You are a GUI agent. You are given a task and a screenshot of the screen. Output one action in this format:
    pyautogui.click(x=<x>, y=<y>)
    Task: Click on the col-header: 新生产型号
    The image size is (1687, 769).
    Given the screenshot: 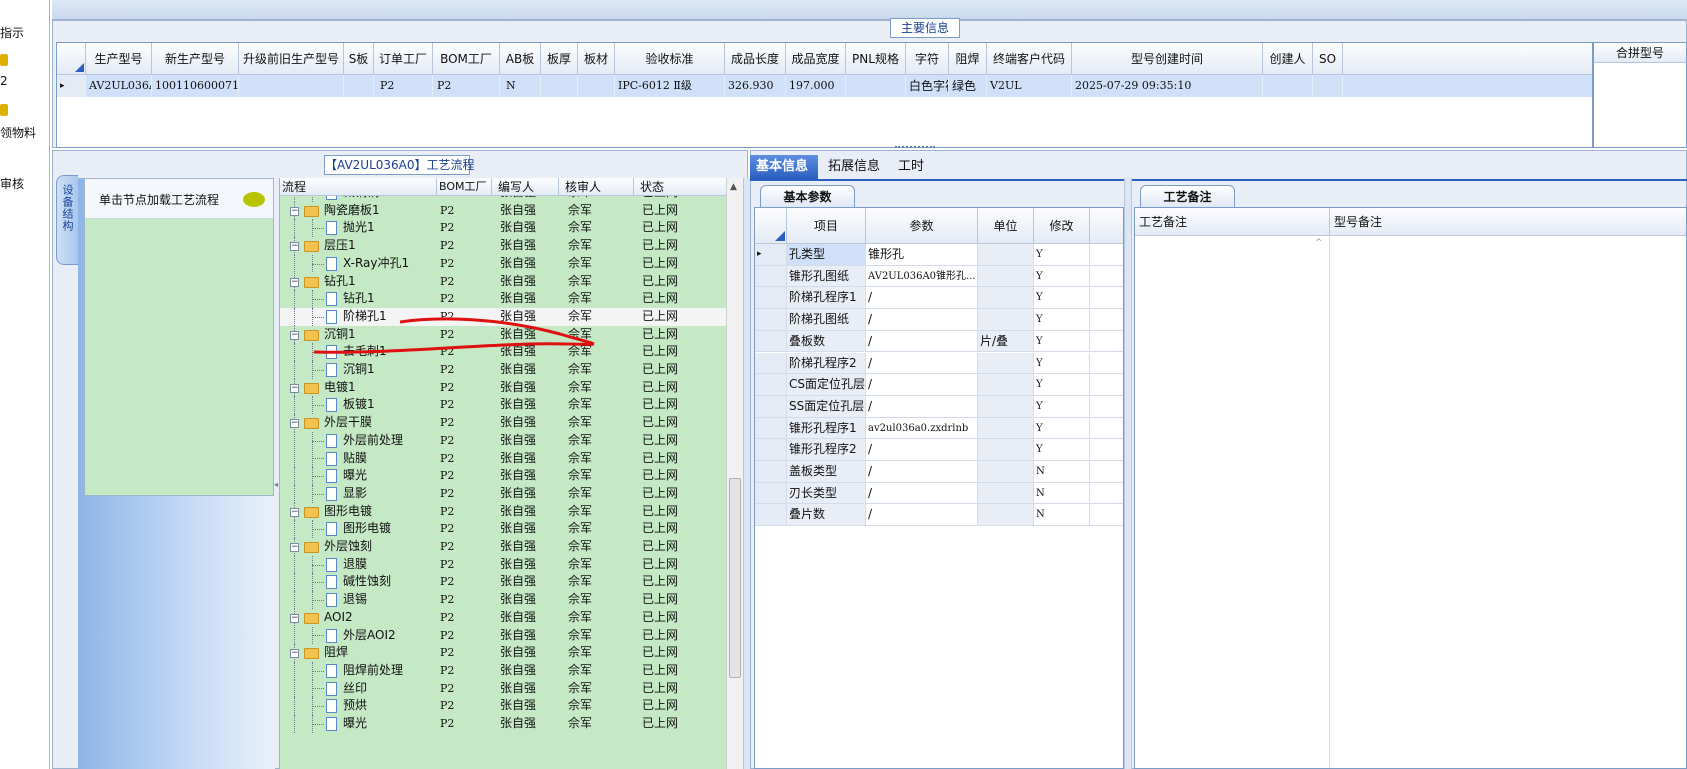 What is the action you would take?
    pyautogui.click(x=195, y=59)
    